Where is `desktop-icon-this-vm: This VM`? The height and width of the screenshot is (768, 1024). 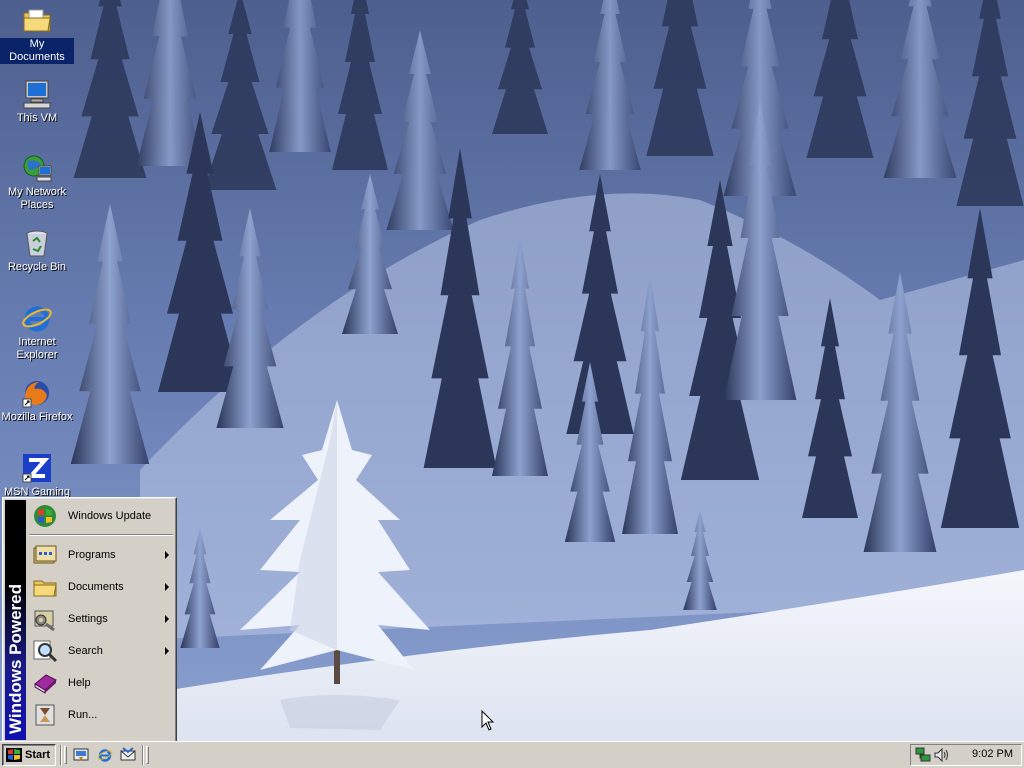
desktop-icon-this-vm: This VM is located at coordinates (37, 101).